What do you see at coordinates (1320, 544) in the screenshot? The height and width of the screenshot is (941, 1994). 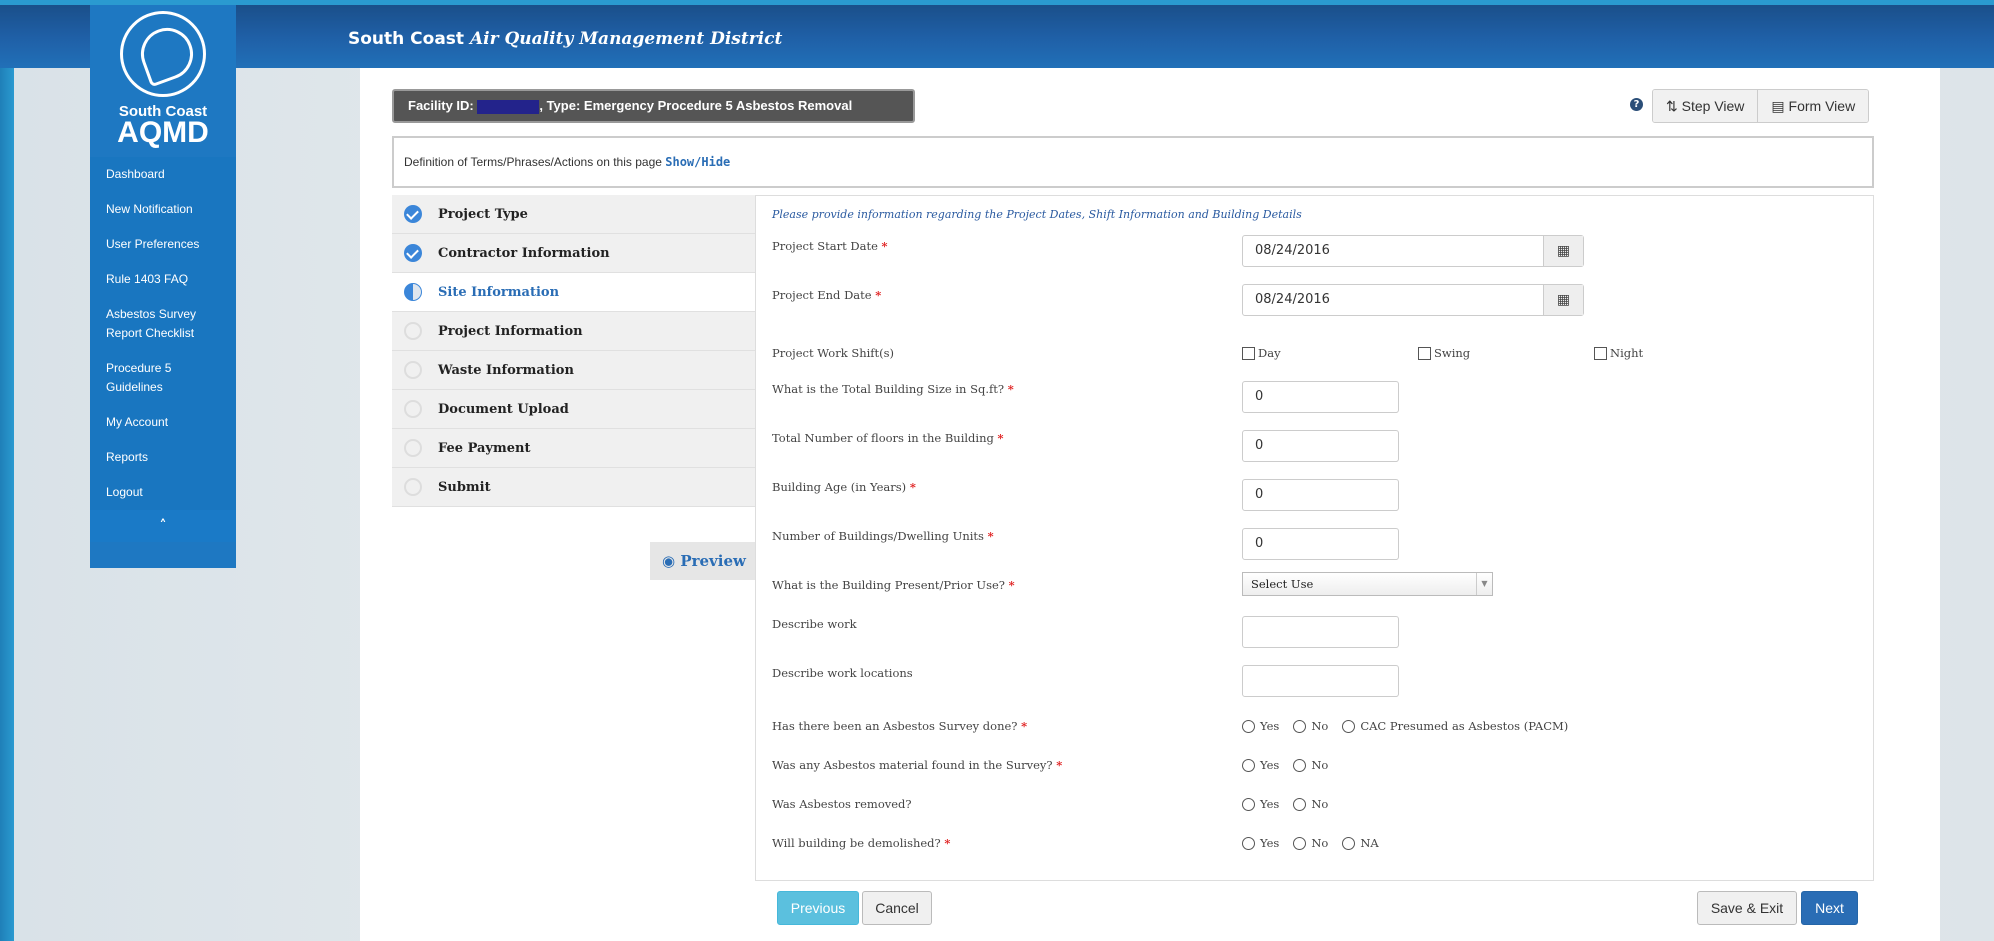 I see `num-buildings-input: 0` at bounding box center [1320, 544].